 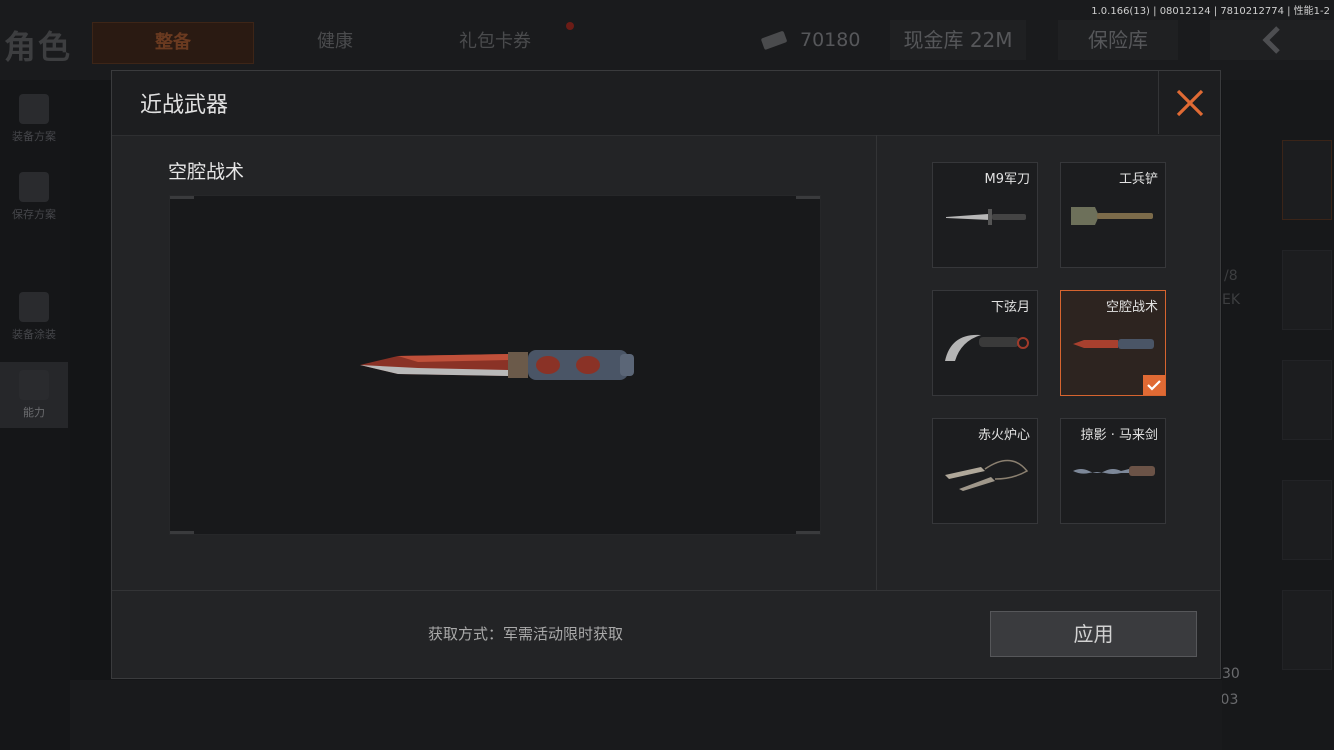 I want to click on dialog-title: 近战武器, so click(x=184, y=105).